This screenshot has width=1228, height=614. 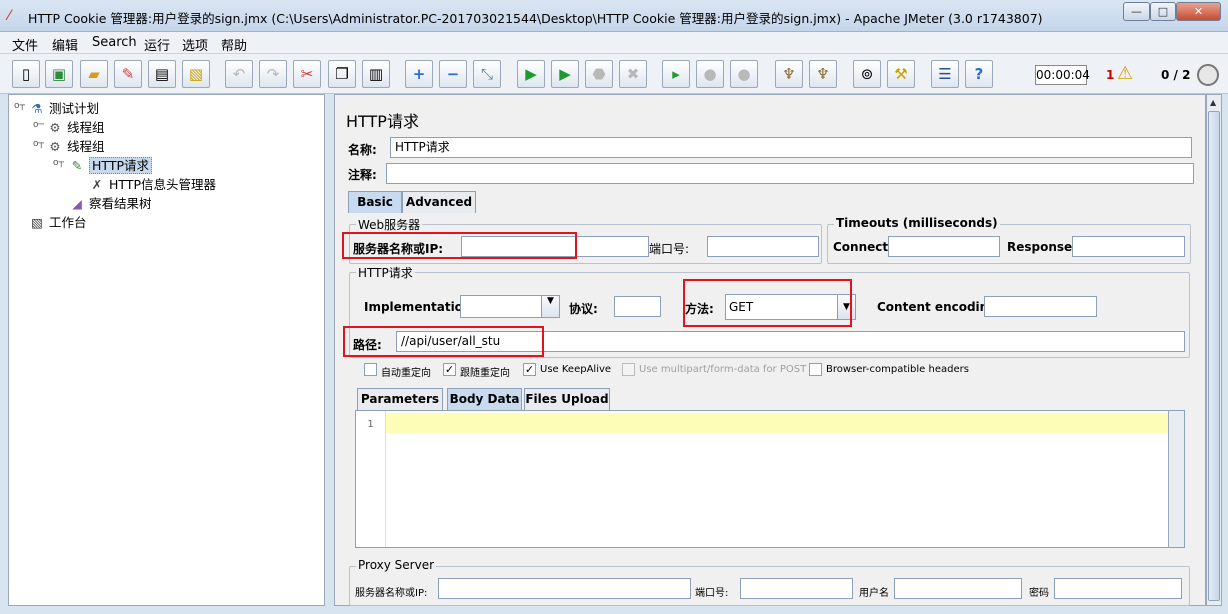 What do you see at coordinates (370, 369) in the screenshot?
I see `auto-redirect-checkbox` at bounding box center [370, 369].